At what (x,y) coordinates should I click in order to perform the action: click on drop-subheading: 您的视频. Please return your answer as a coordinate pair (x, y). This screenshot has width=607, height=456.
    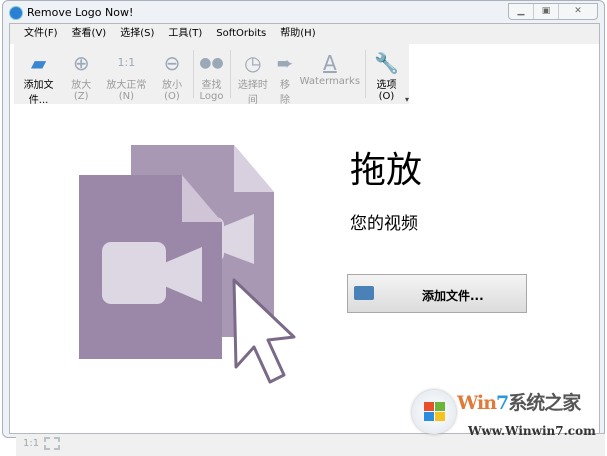
    Looking at the image, I should click on (384, 224).